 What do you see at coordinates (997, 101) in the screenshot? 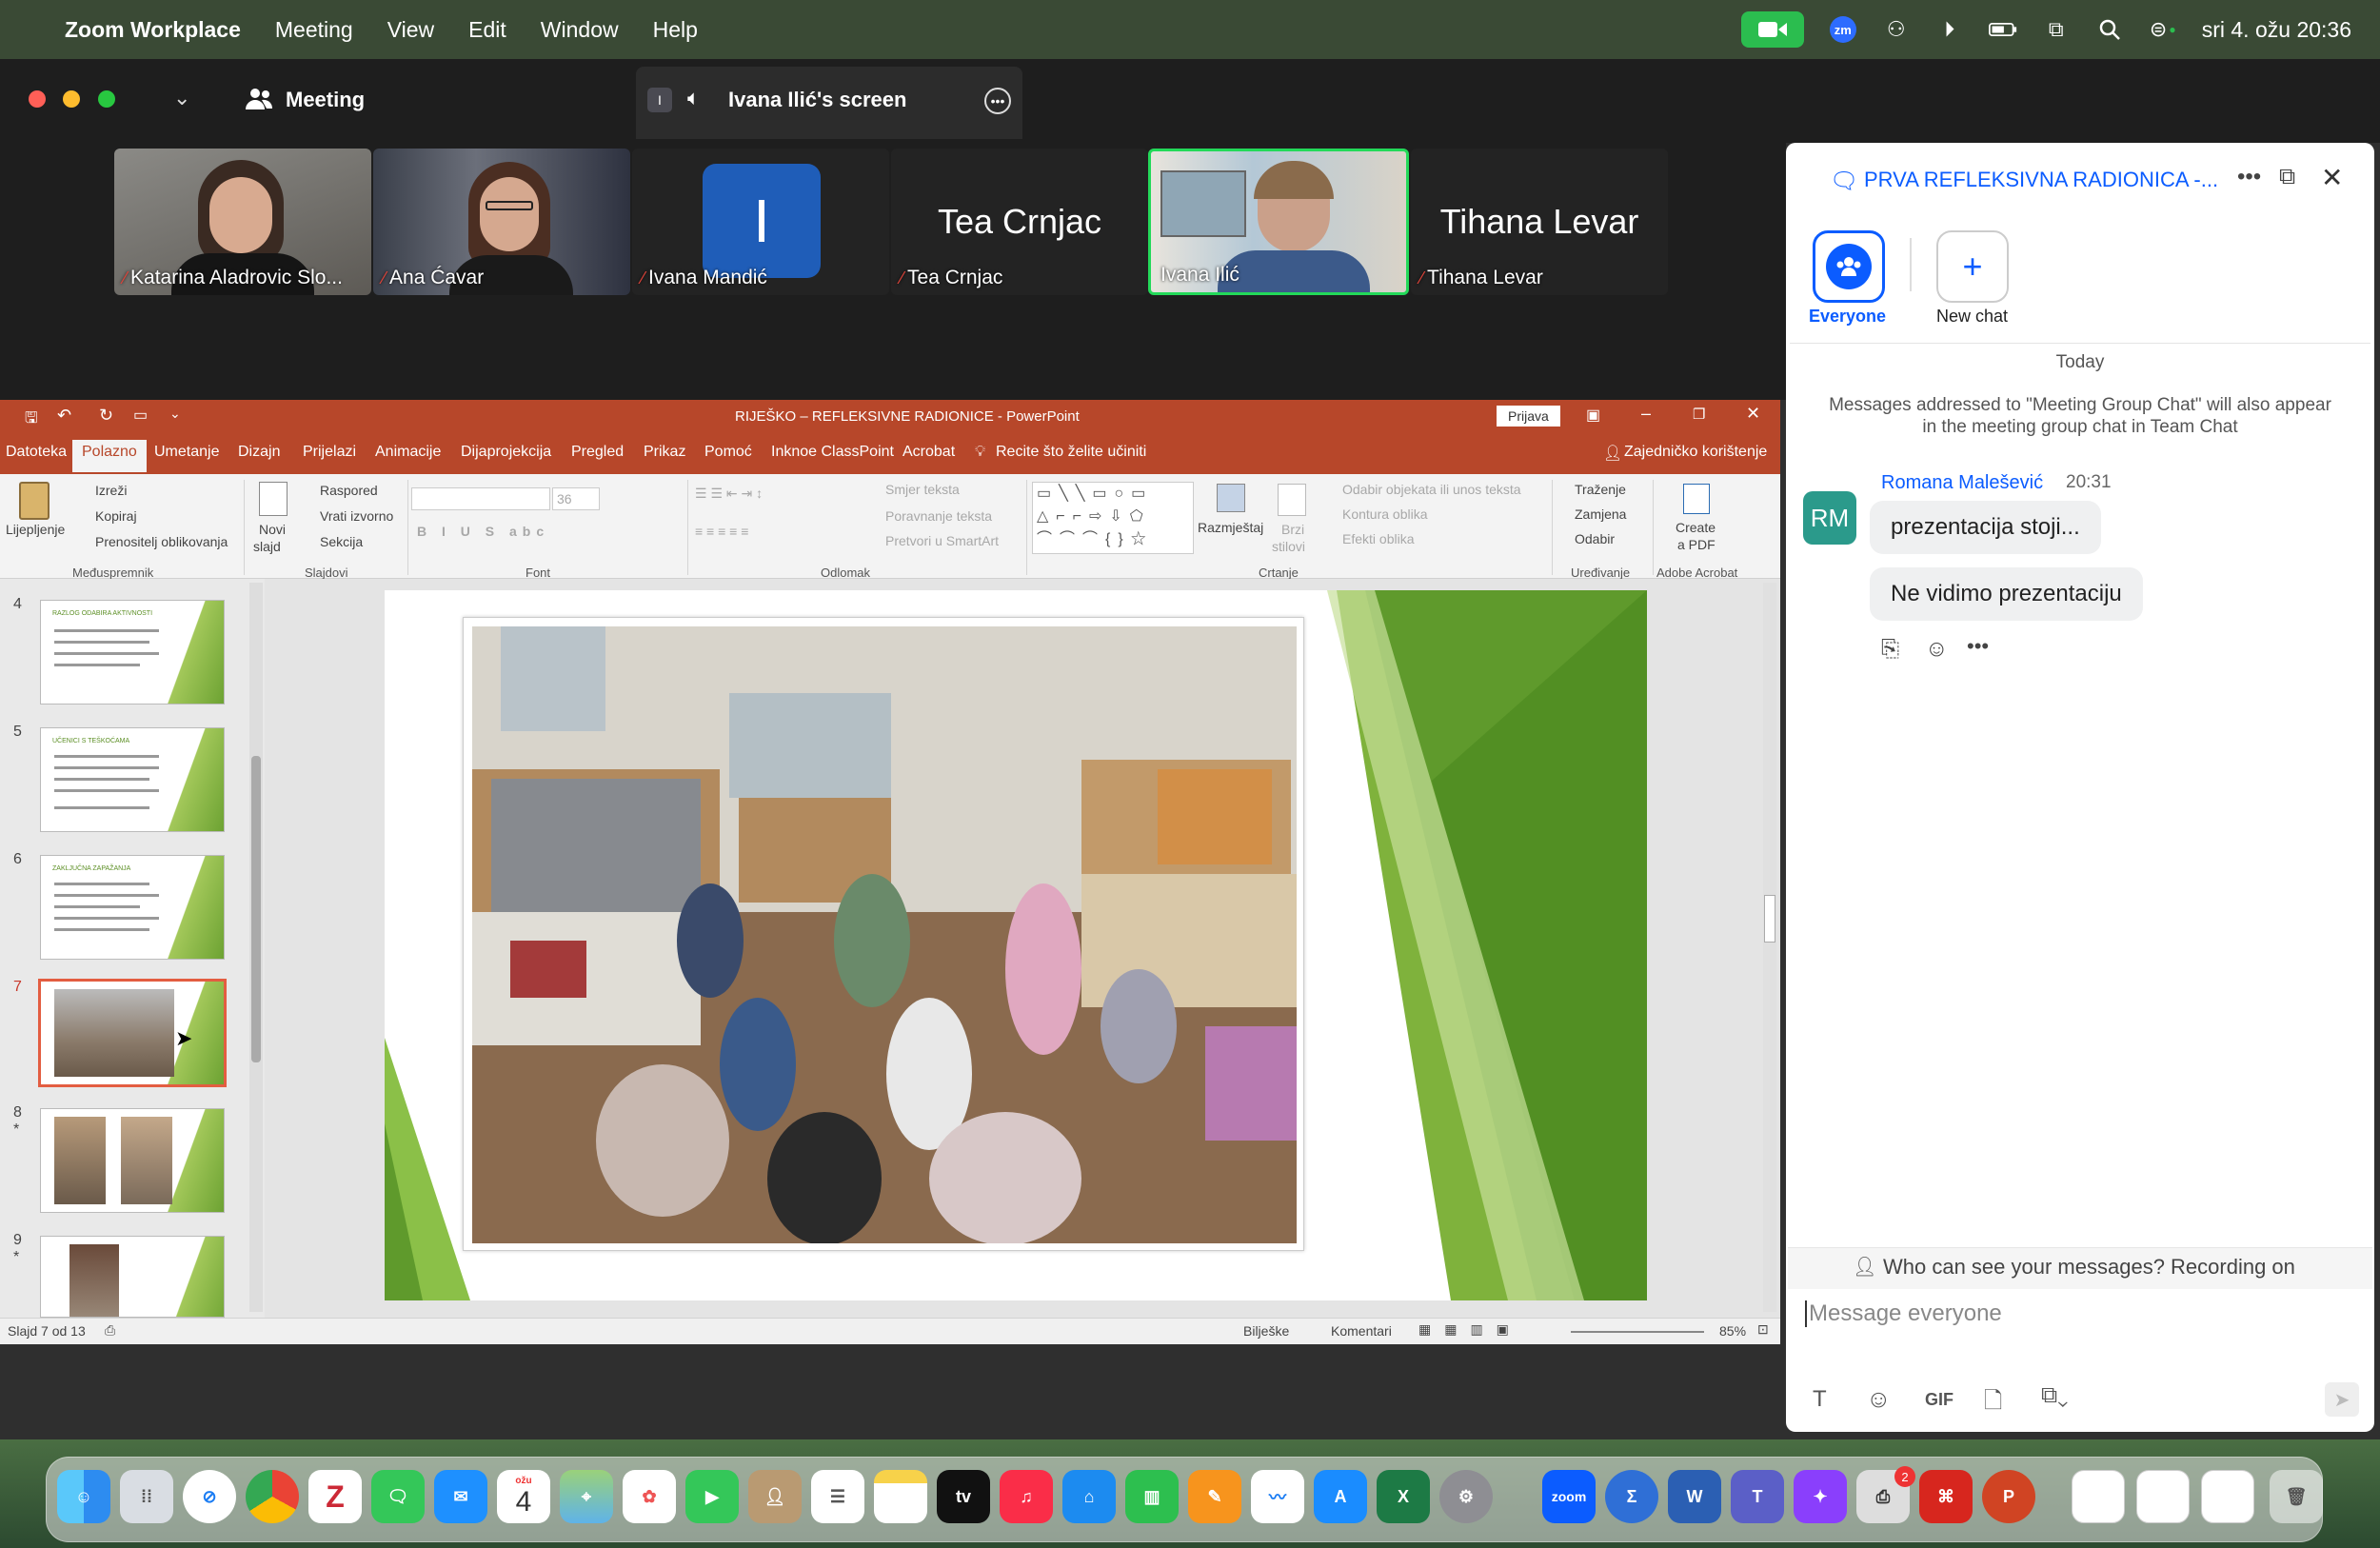
I see `more-options-icon: •••` at bounding box center [997, 101].